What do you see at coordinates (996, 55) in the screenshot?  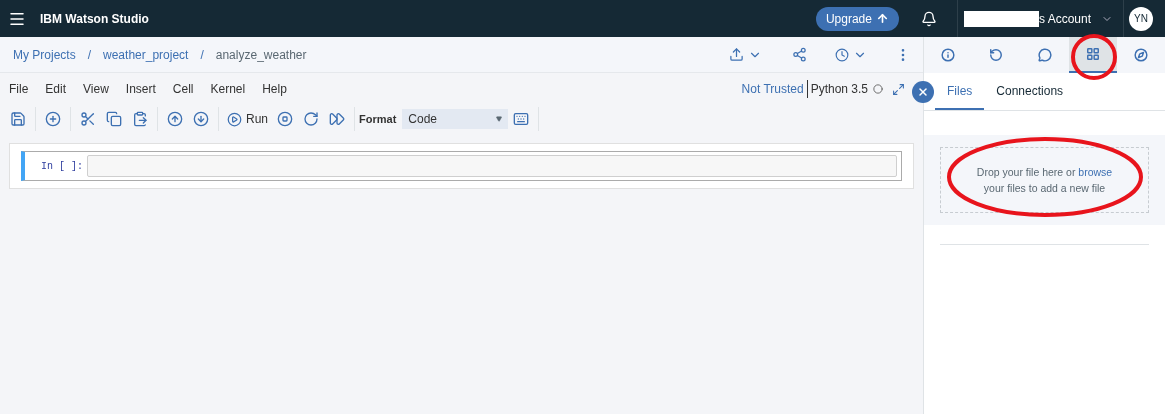 I see `rotate-icon` at bounding box center [996, 55].